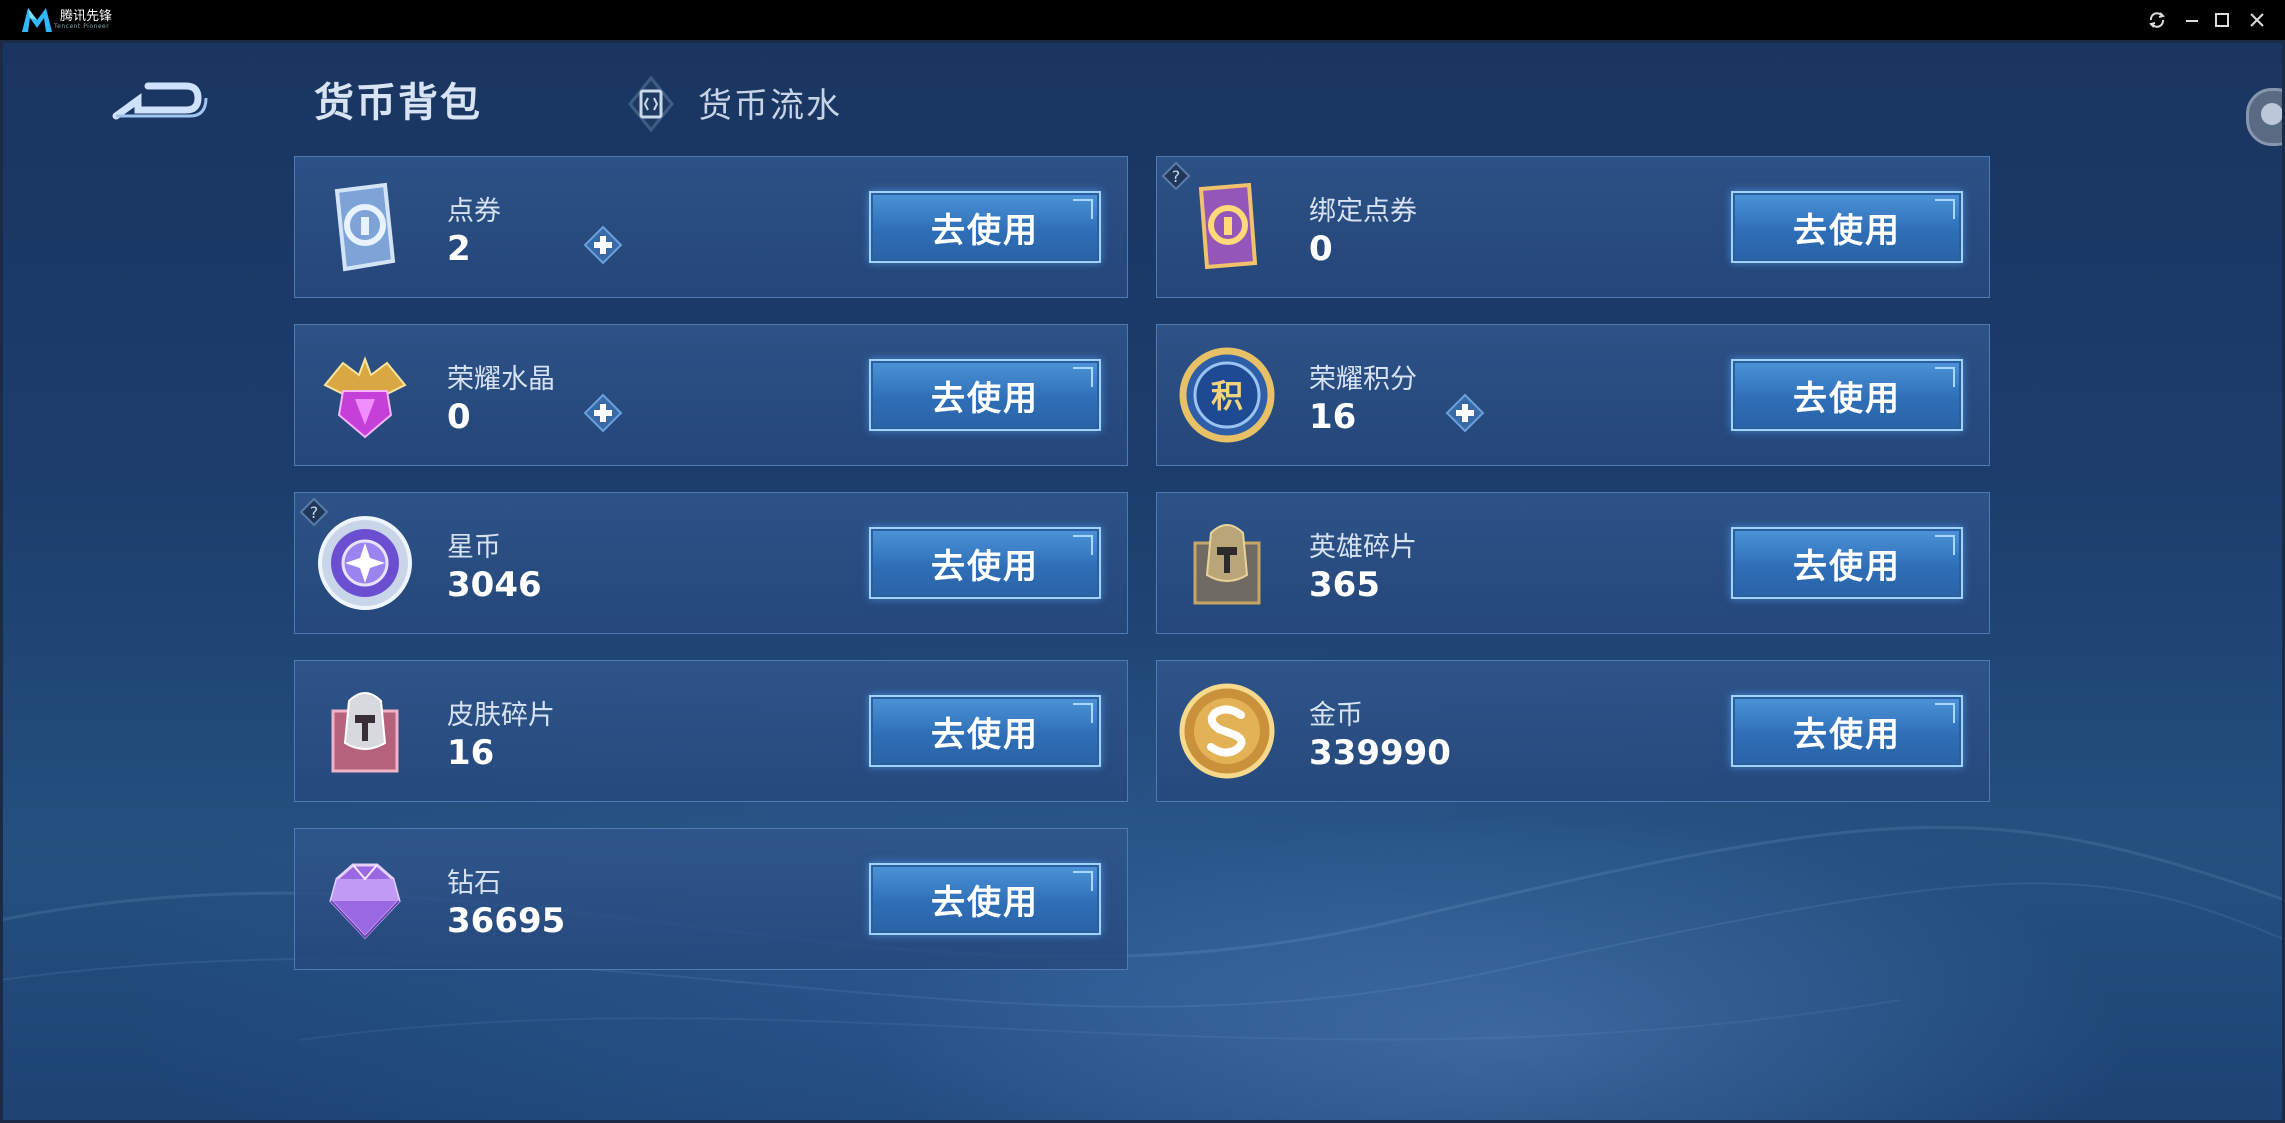  I want to click on app-logo: 腾讯先锋 Tencent Pioneer, so click(66, 20).